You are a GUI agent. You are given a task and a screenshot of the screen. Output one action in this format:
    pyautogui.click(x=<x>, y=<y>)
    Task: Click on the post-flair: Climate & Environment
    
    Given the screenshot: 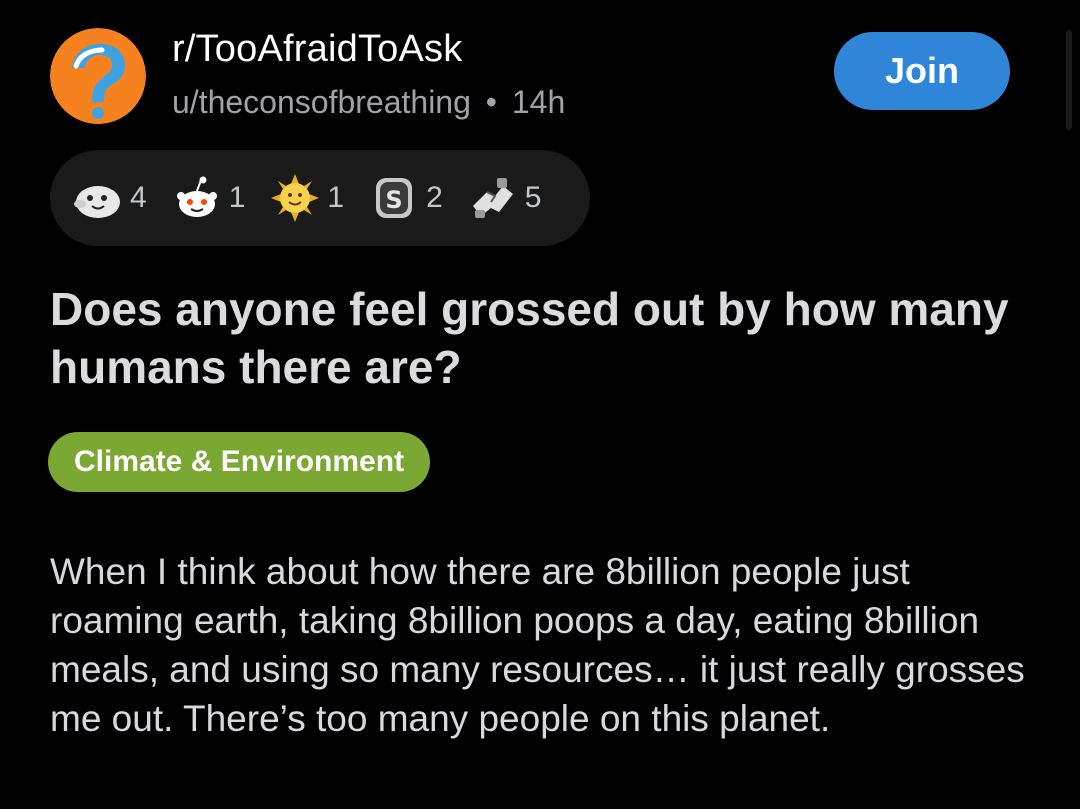 What is the action you would take?
    pyautogui.click(x=239, y=462)
    